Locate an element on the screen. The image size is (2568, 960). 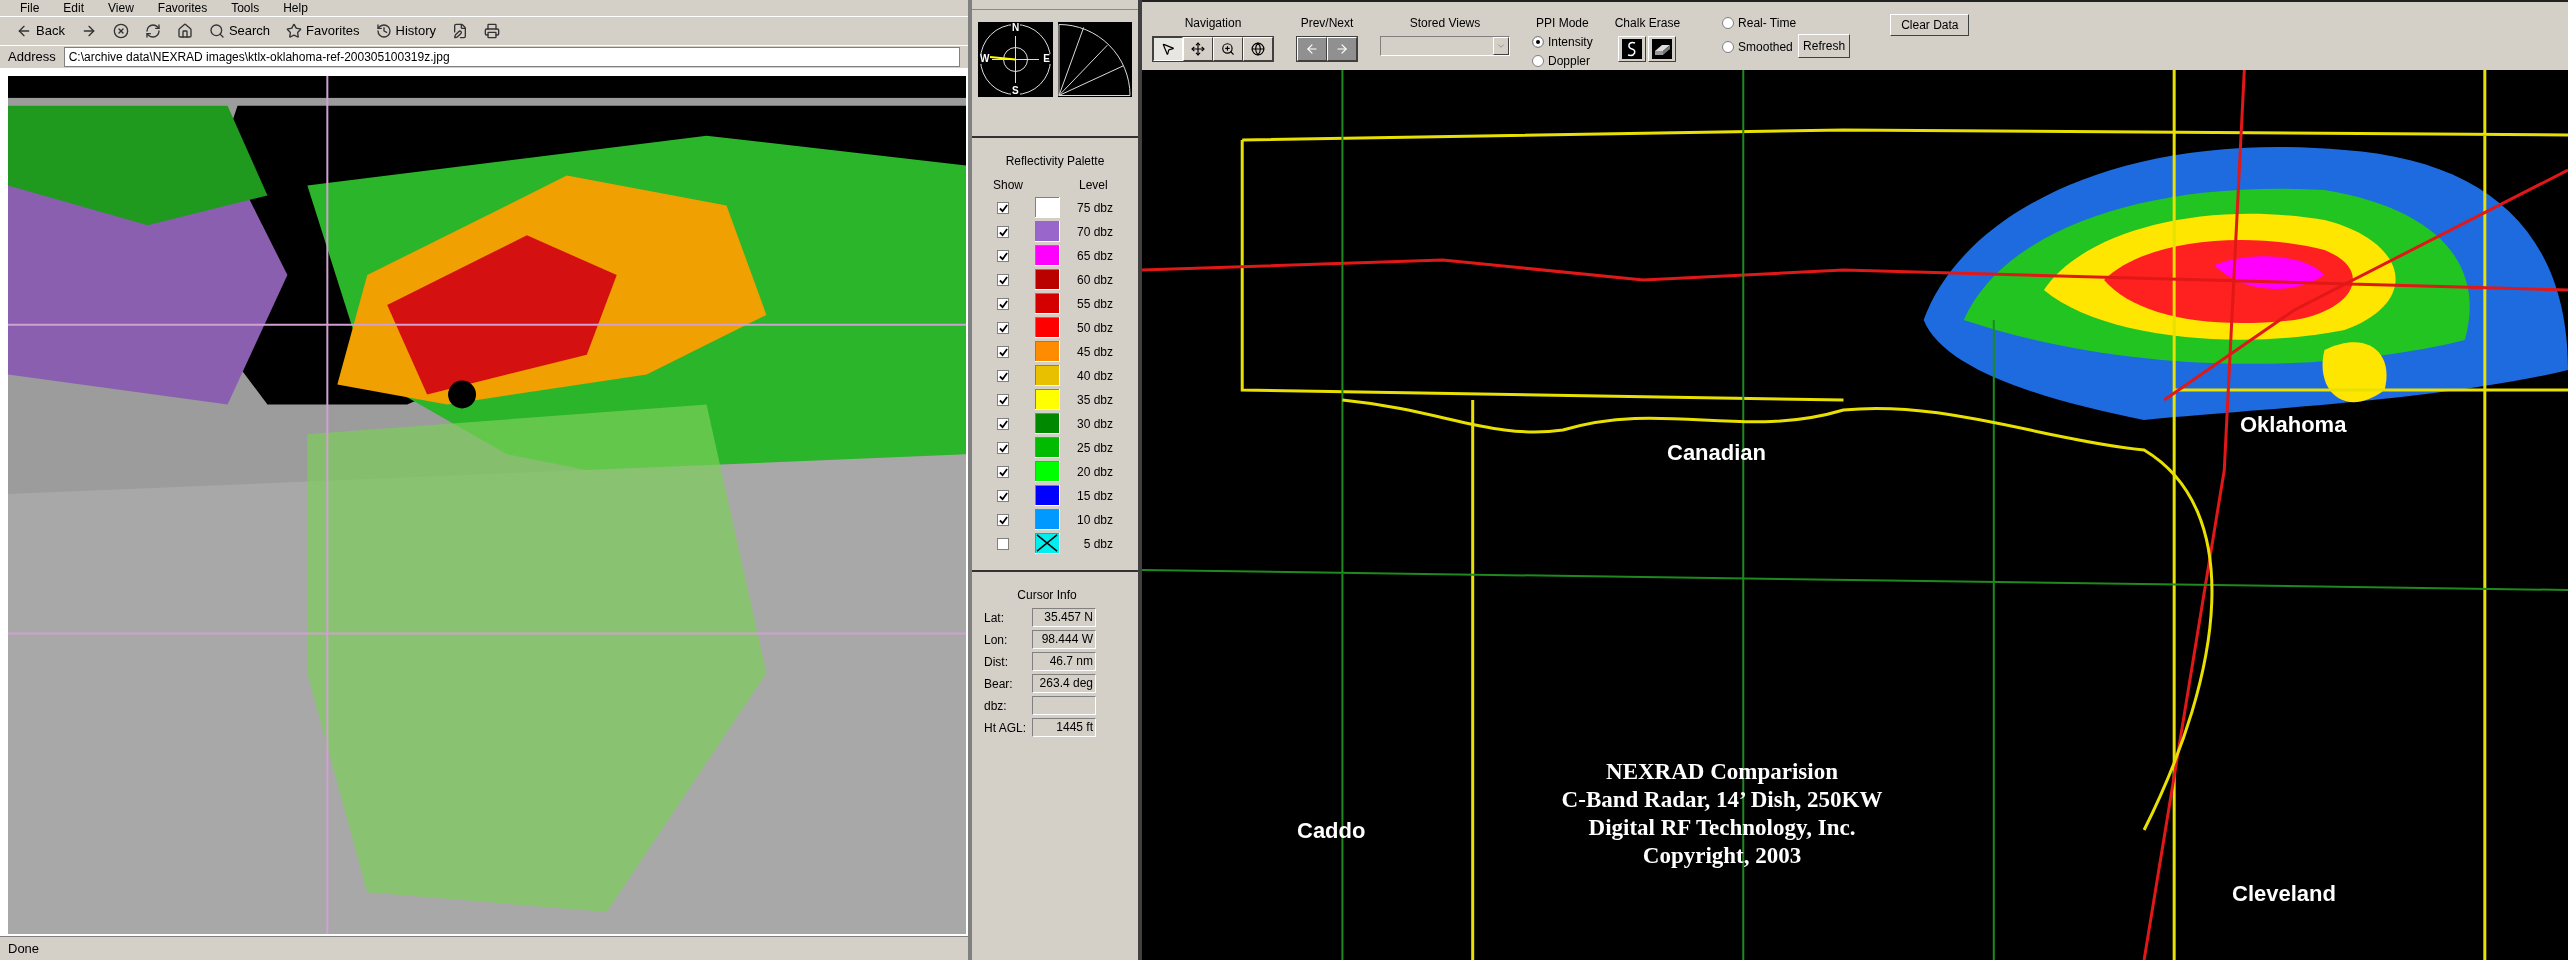
radio-option: Doppler is located at coordinates (1561, 61).